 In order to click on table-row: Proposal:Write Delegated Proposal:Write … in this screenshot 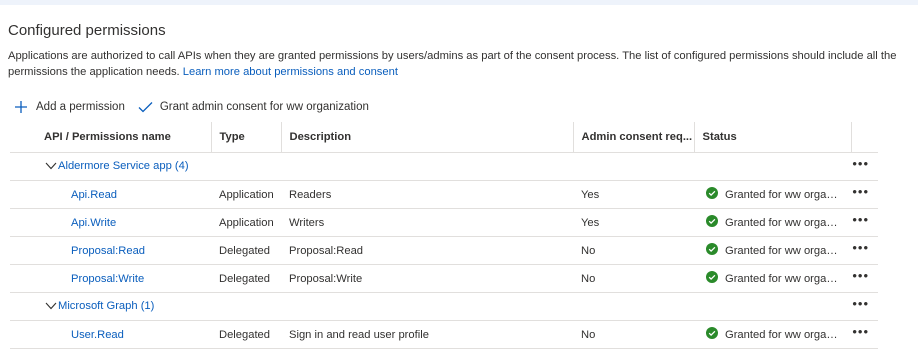, I will do `click(444, 278)`.